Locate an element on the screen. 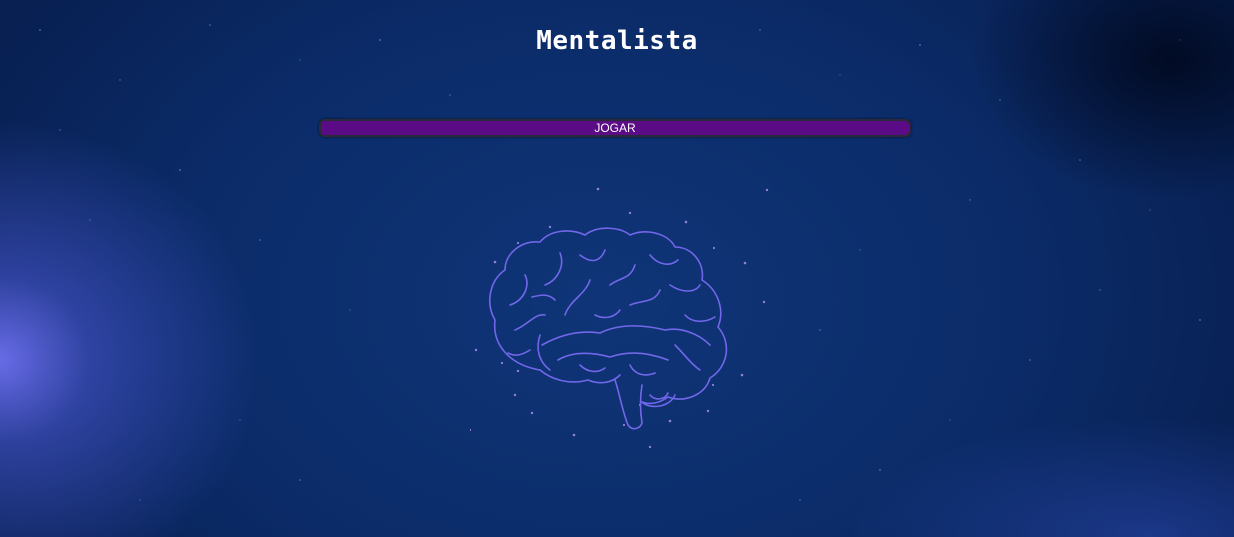 This screenshot has width=1234, height=537. page-title: Mentalista is located at coordinates (617, 41).